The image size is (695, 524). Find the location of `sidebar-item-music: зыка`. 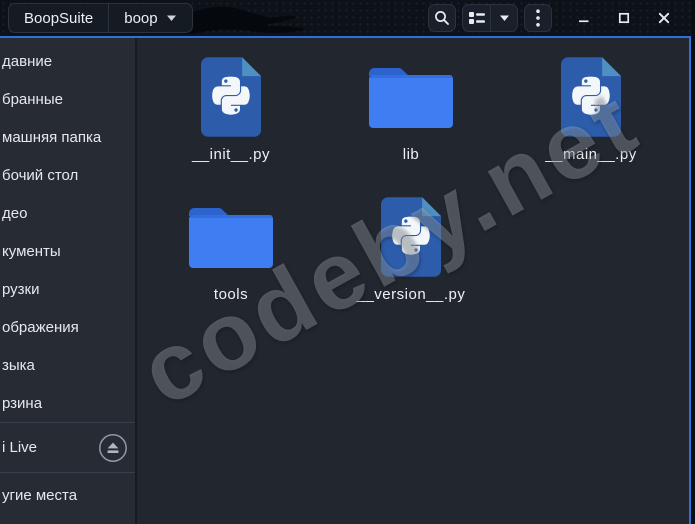

sidebar-item-music: зыка is located at coordinates (67, 365).